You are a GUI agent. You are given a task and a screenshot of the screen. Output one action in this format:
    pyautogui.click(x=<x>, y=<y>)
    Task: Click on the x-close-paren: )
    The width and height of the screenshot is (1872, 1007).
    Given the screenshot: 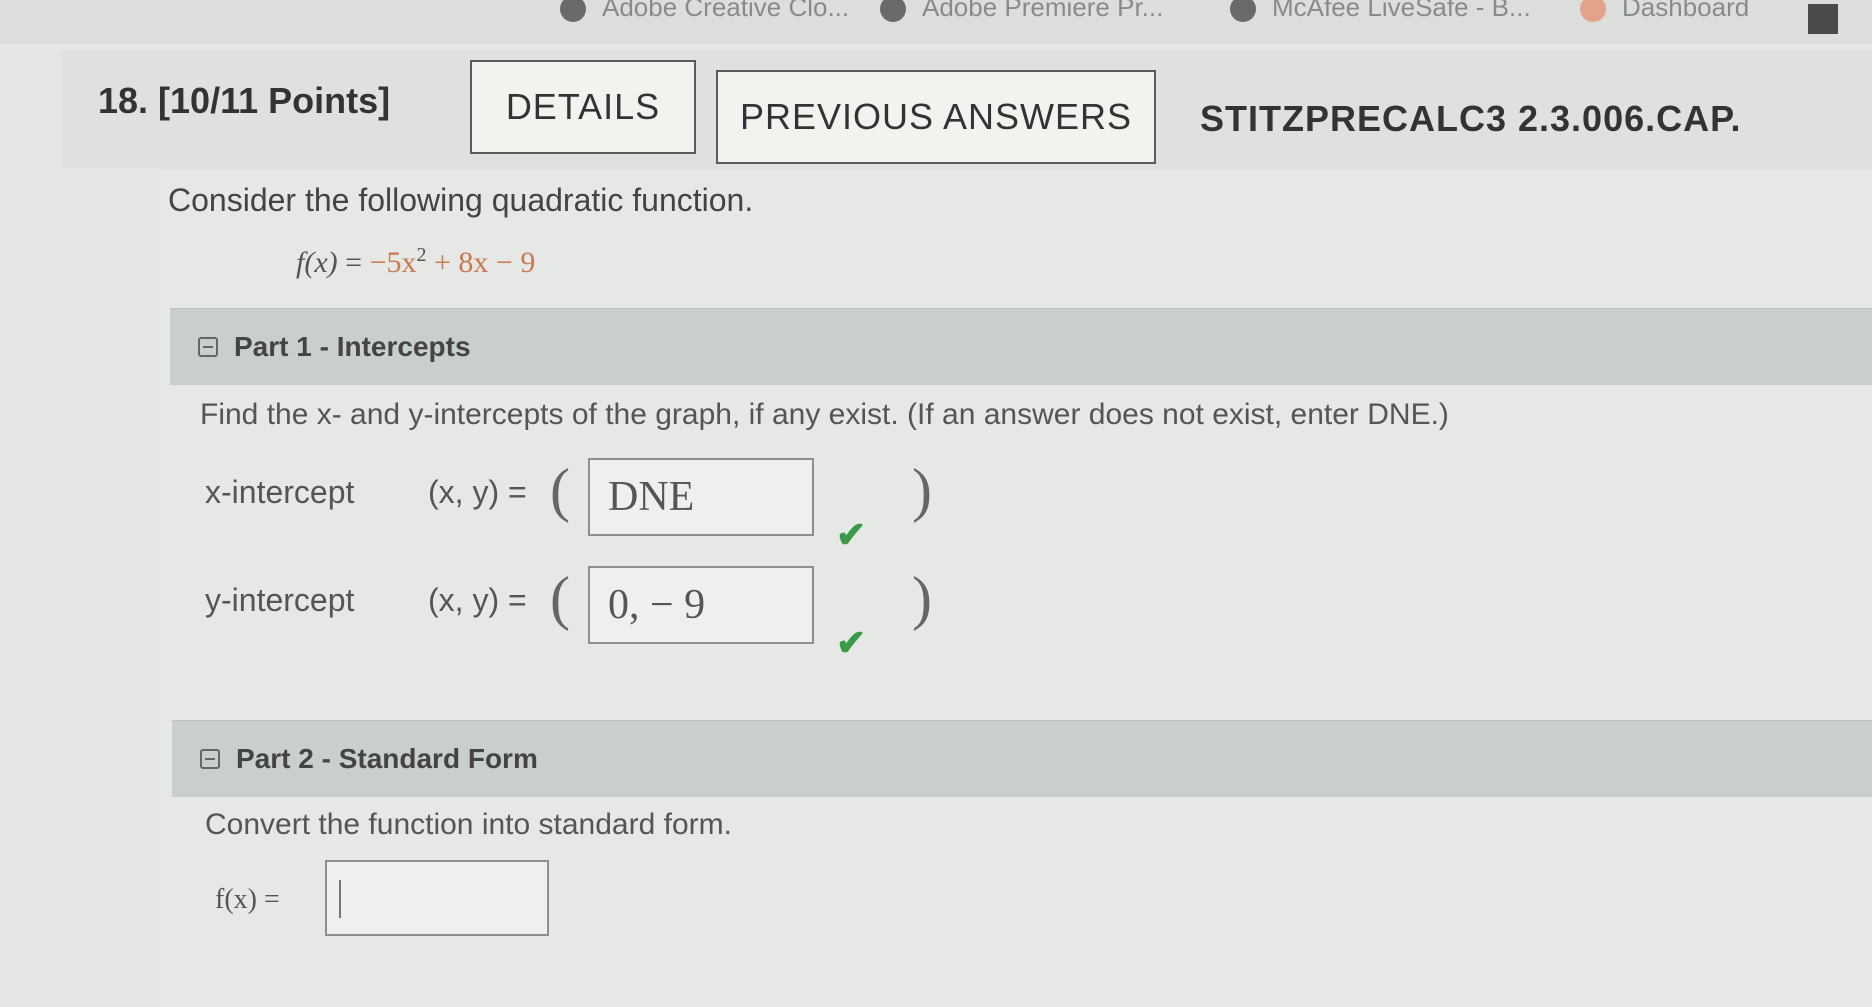 What is the action you would take?
    pyautogui.click(x=922, y=490)
    